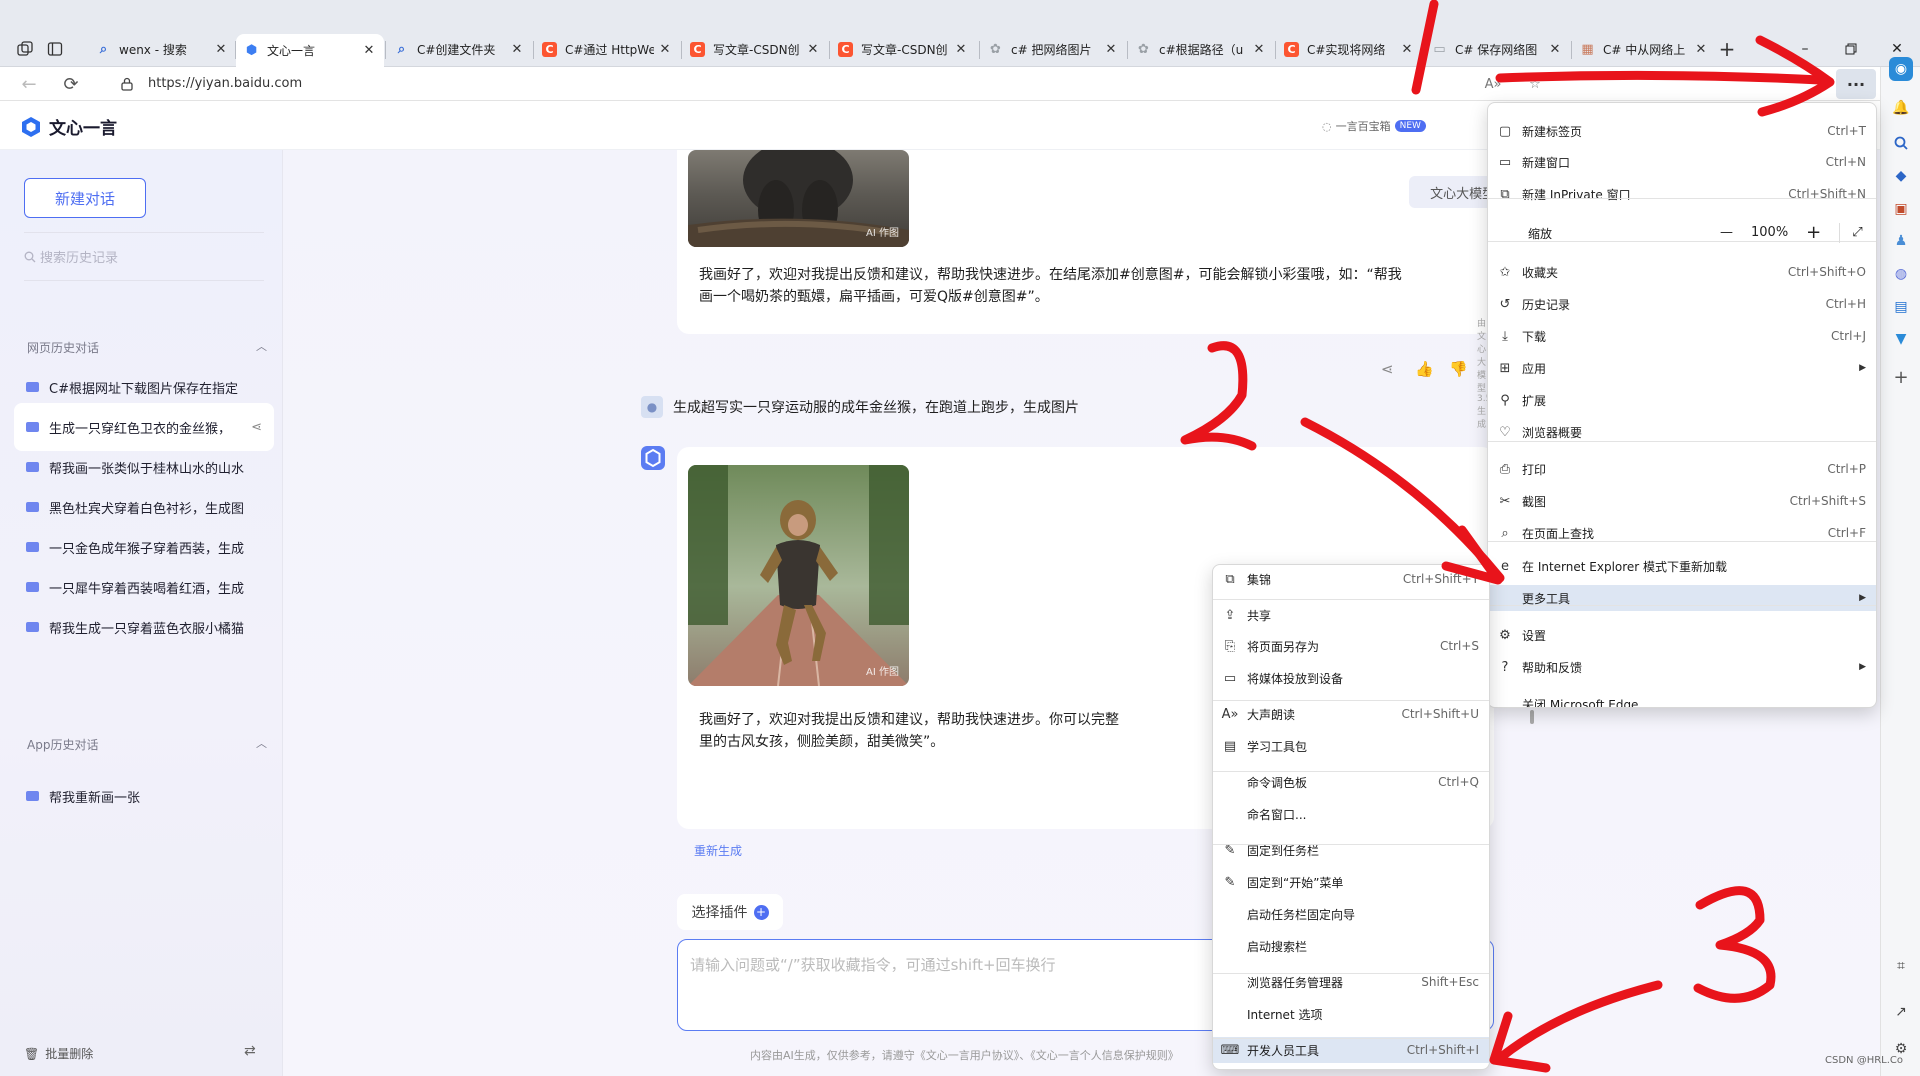 Image resolution: width=1920 pixels, height=1076 pixels. I want to click on menu-item: ⎙ 打印 Ctrl+P, so click(1682, 469).